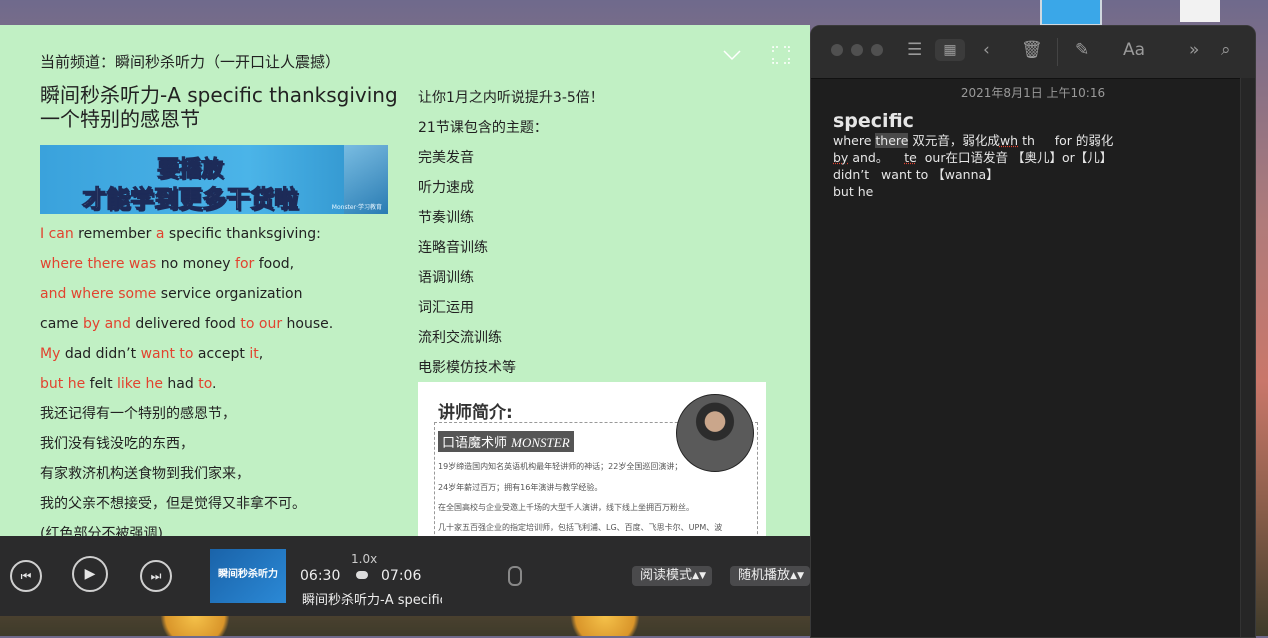 The image size is (1268, 638). I want to click on plain-text: dad didn’t, so click(100, 354).